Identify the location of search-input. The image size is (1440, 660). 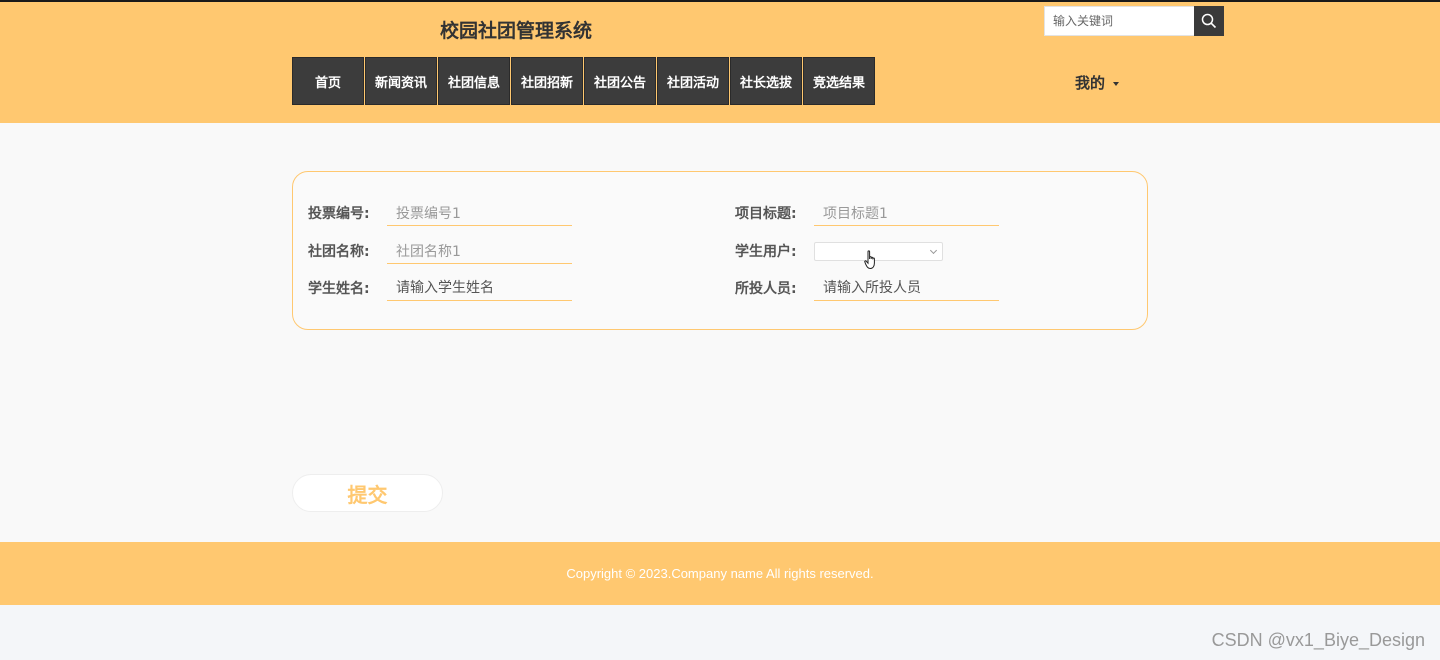
(1119, 21).